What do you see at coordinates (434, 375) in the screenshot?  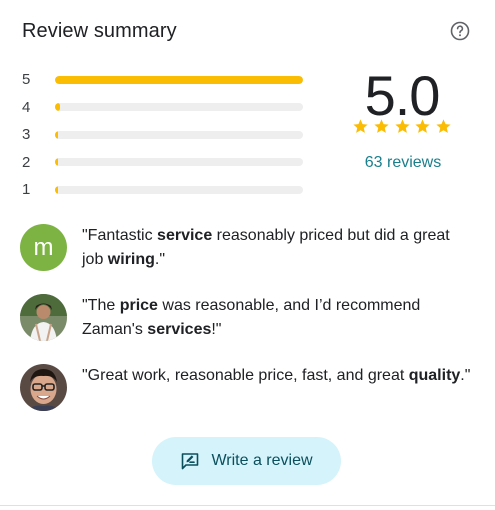 I see `highlighted-keyword: quality` at bounding box center [434, 375].